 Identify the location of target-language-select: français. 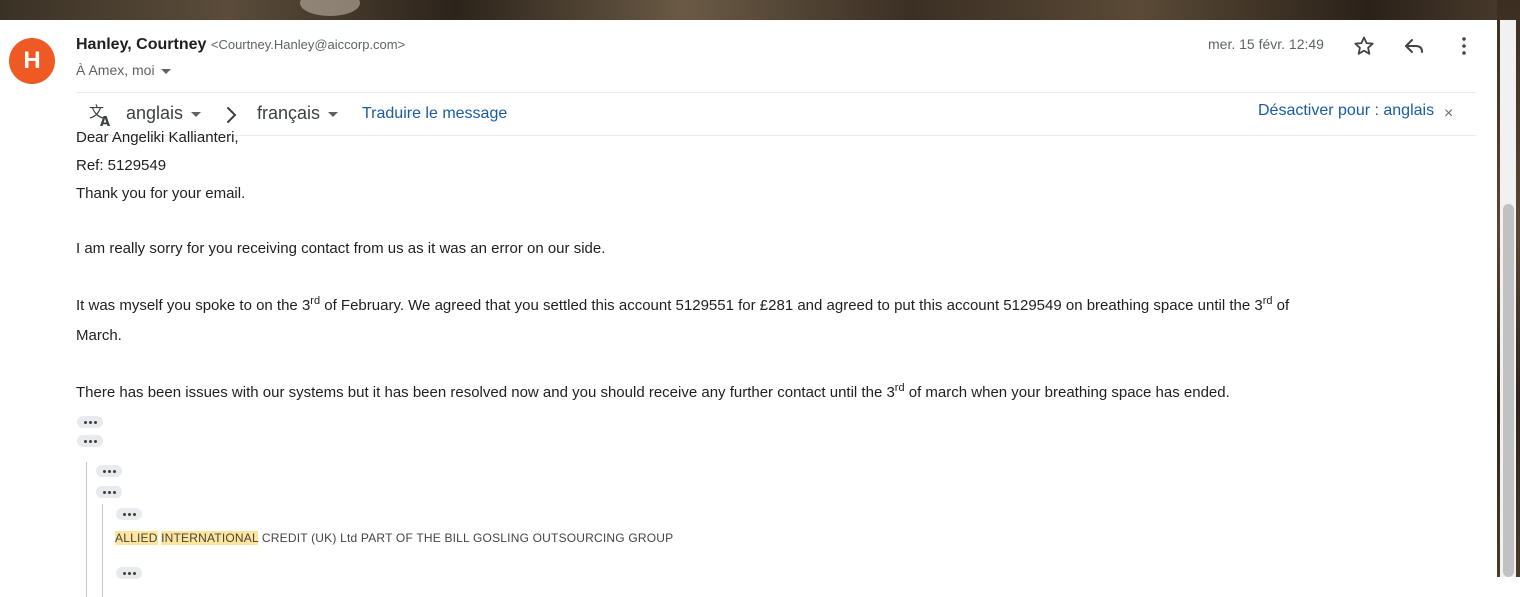
(298, 113).